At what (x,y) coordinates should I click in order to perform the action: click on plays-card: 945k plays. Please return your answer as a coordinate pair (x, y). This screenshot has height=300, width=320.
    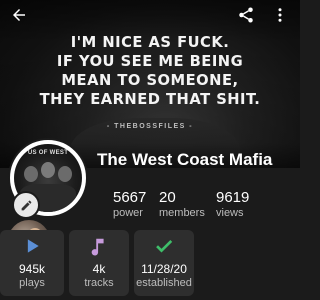
    Looking at the image, I should click on (32, 263).